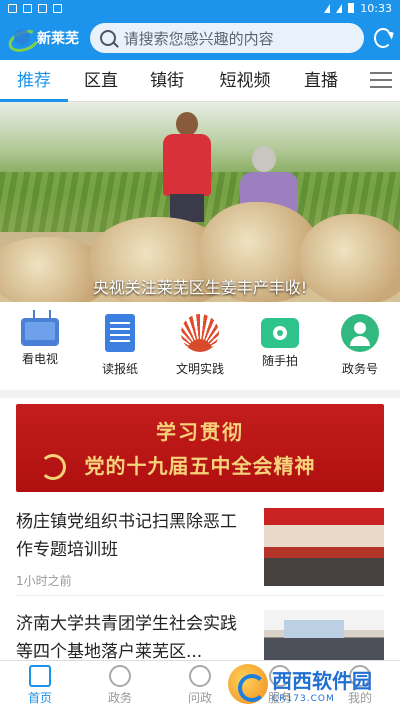 This screenshot has height=710, width=400. Describe the element at coordinates (280, 333) in the screenshot. I see `camera-icon` at that location.